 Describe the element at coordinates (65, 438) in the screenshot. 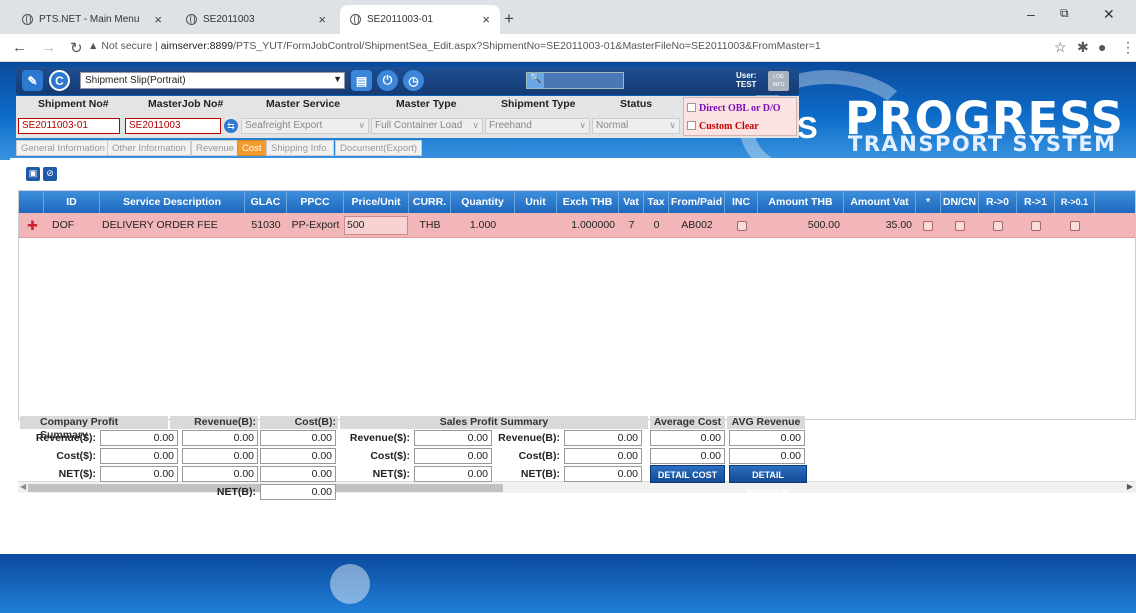

I see `company-revenue-s-label: Revenue($):` at that location.